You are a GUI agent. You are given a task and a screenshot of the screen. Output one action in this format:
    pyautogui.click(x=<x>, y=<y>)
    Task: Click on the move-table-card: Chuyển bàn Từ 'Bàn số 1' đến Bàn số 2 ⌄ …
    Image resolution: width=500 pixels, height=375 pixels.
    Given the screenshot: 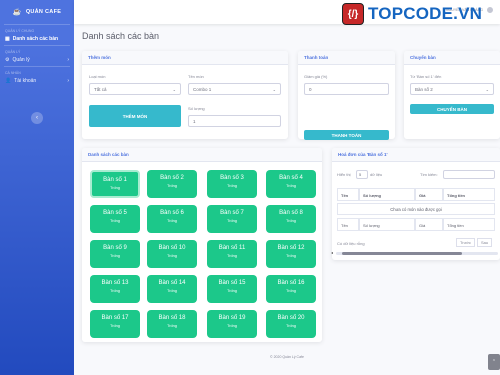 What is the action you would take?
    pyautogui.click(x=452, y=95)
    